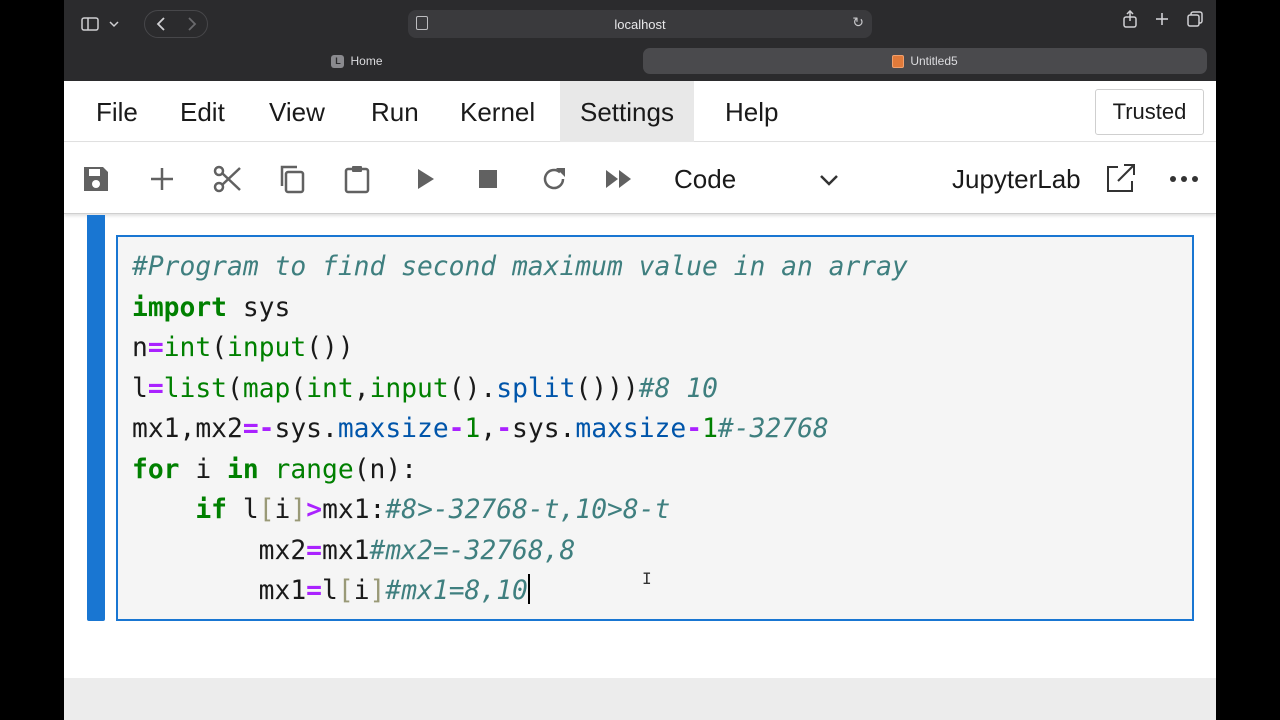 Image resolution: width=1280 pixels, height=720 pixels. Describe the element at coordinates (330, 348) in the screenshot. I see `code-token: ())` at that location.